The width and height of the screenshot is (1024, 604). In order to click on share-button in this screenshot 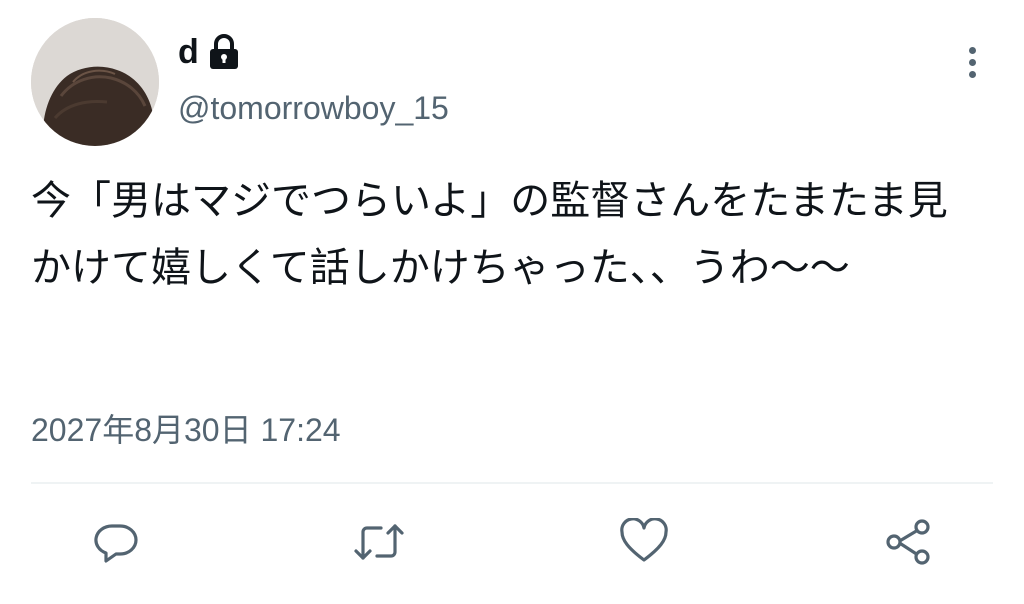, I will do `click(908, 542)`.